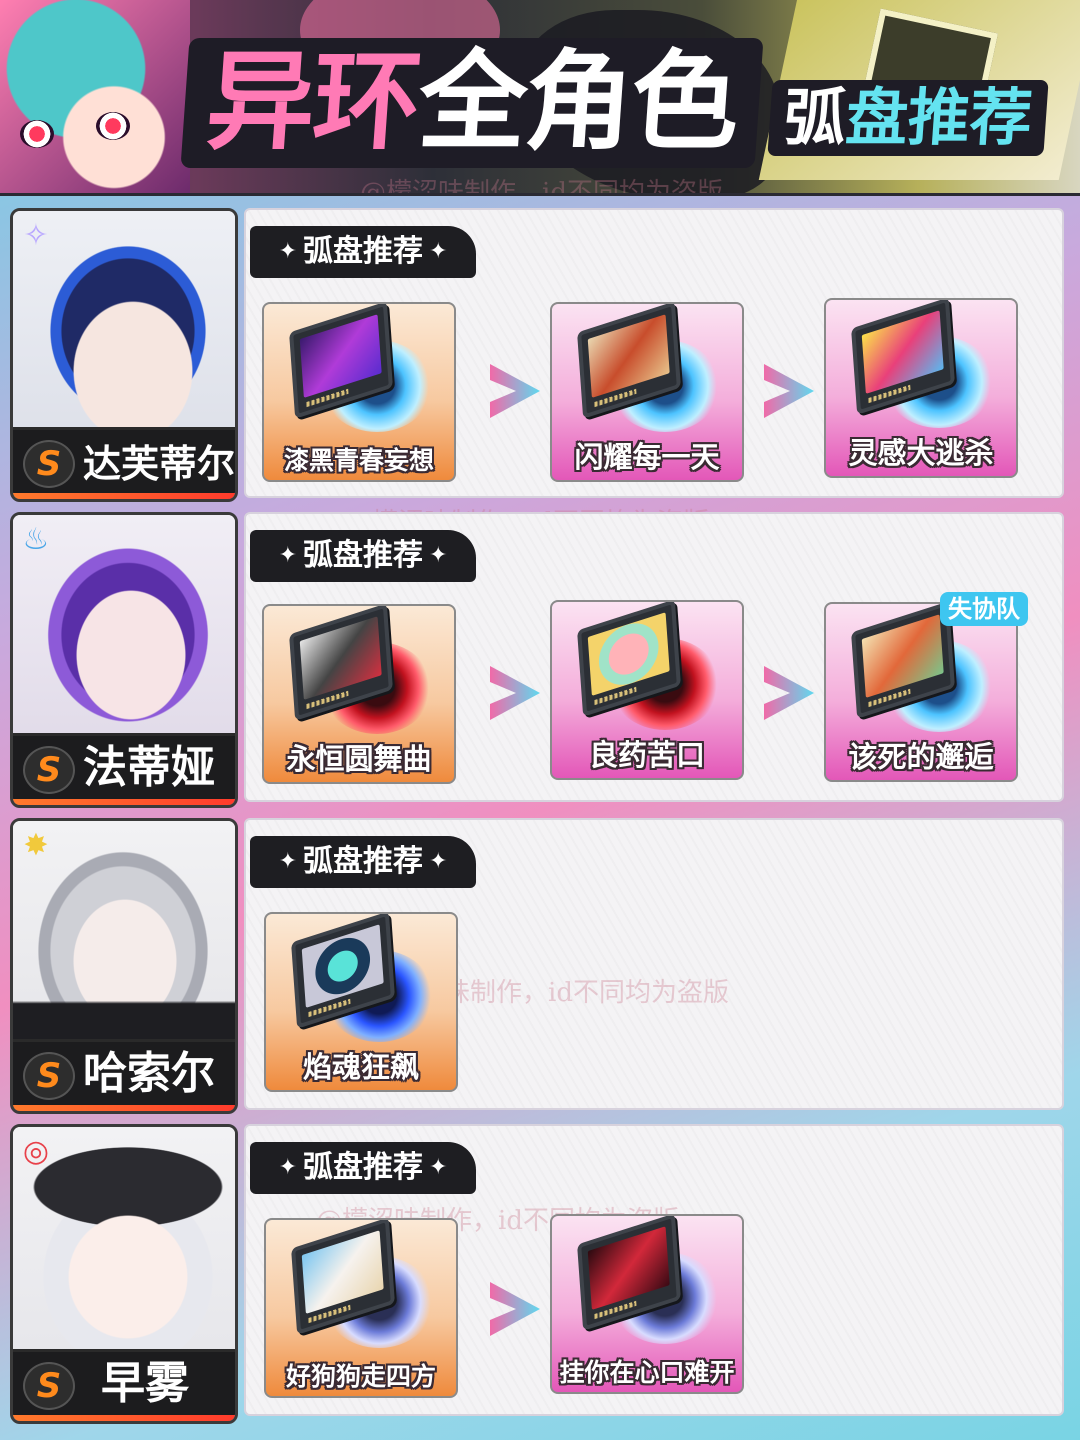  What do you see at coordinates (647, 690) in the screenshot?
I see `disc-card: 良药苦口` at bounding box center [647, 690].